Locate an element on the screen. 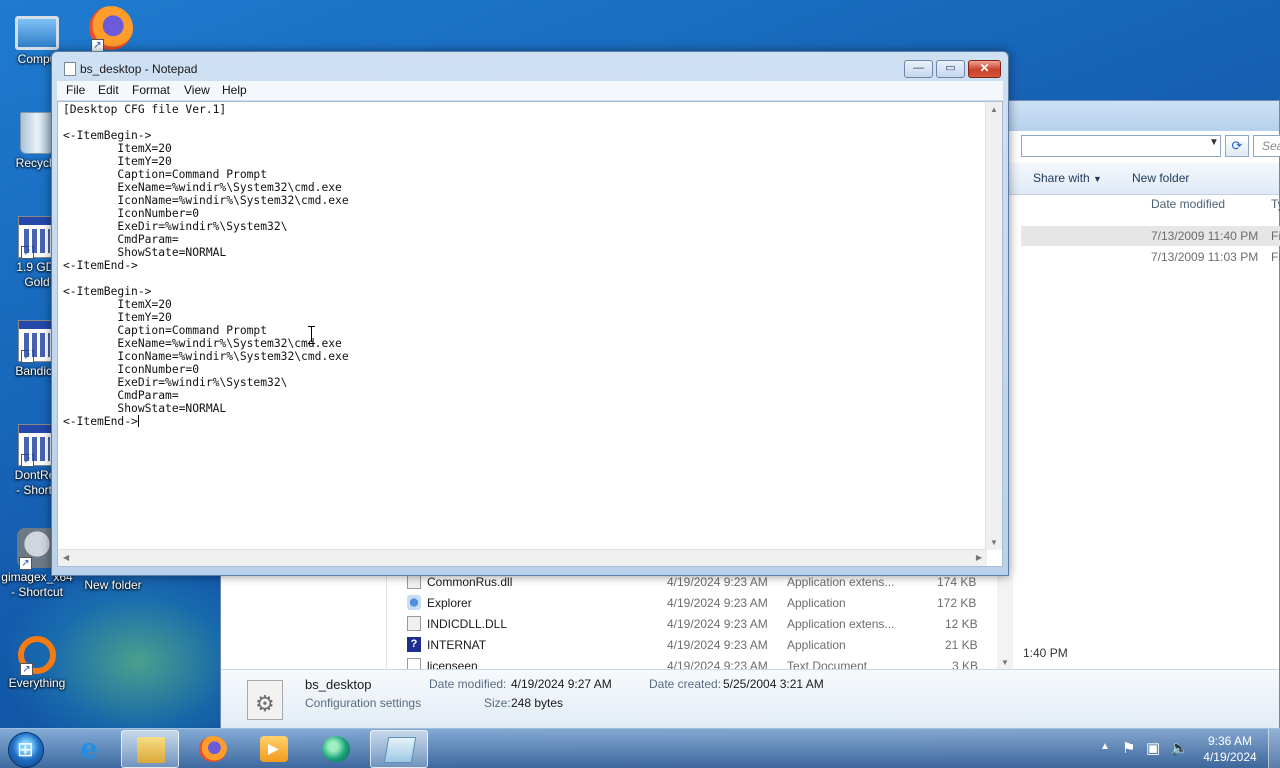 The height and width of the screenshot is (768, 1280). details-modified-label: Date modified: is located at coordinates (468, 684).